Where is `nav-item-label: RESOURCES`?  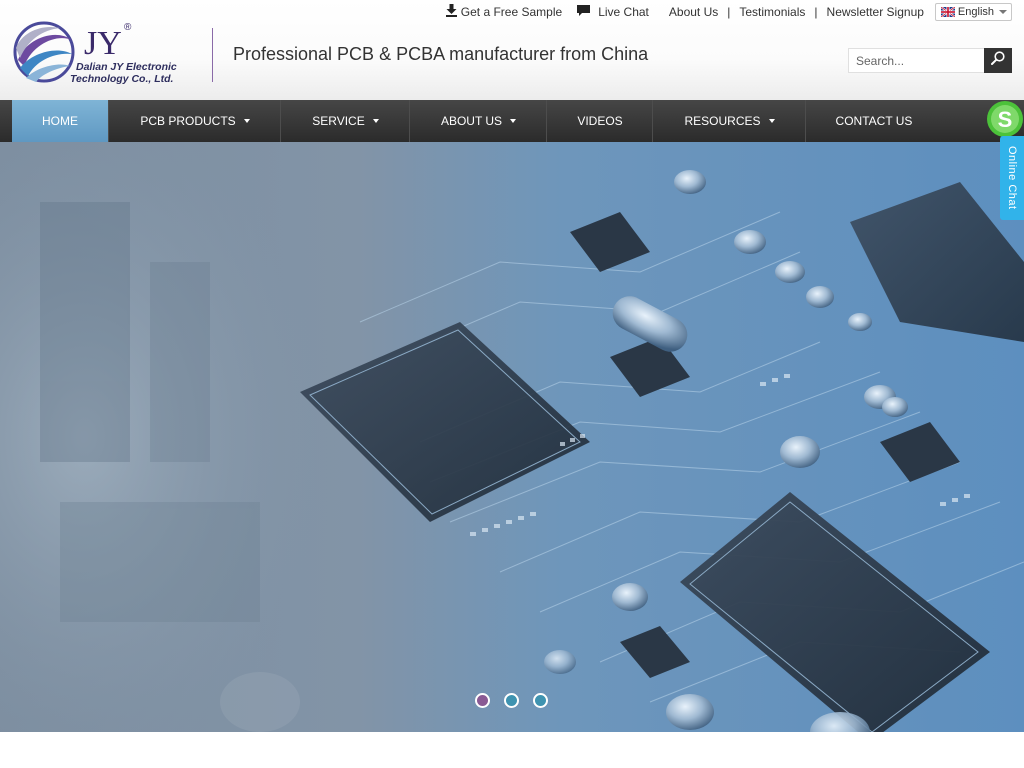
nav-item-label: RESOURCES is located at coordinates (722, 121).